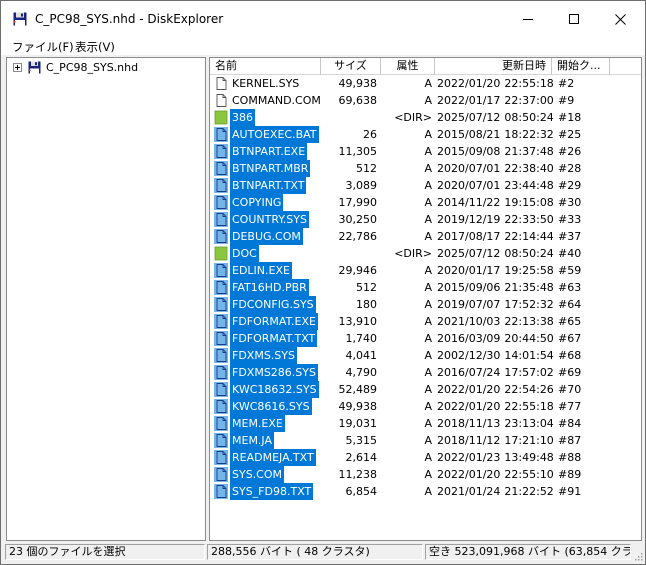  What do you see at coordinates (529, 100) in the screenshot?
I see `file-date-time: 22:37:00` at bounding box center [529, 100].